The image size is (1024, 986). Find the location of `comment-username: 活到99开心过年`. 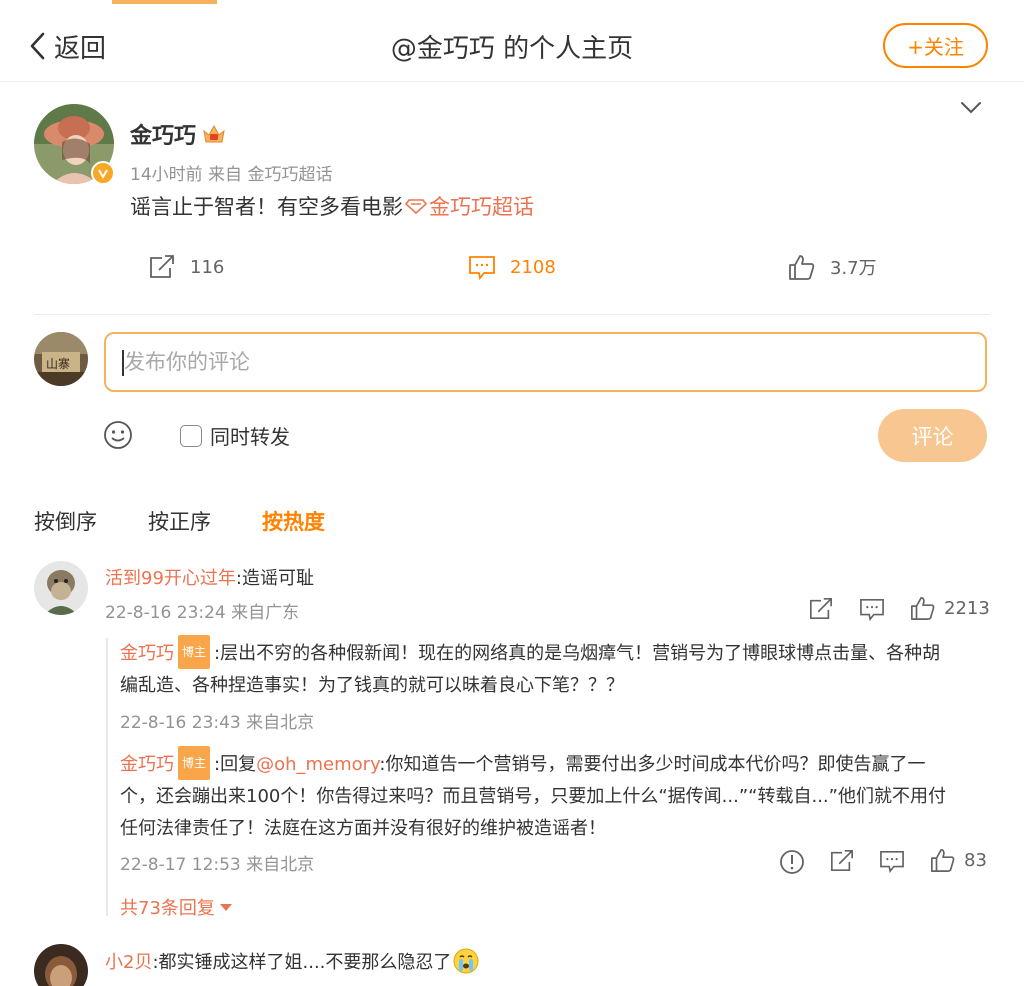

comment-username: 活到99开心过年 is located at coordinates (170, 578).